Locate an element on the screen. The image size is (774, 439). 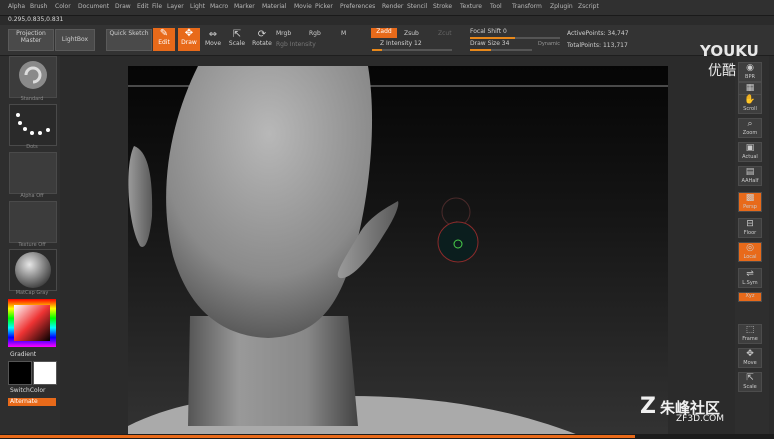
scale-button: ⇱ Scale is located at coordinates (237, 40).